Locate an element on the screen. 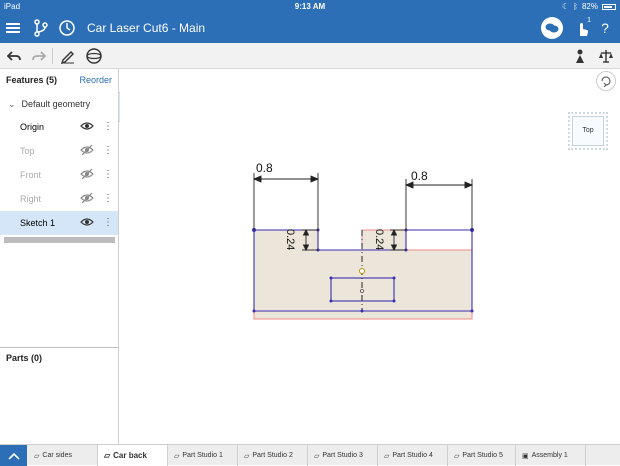  chevron-down-icon: ⌄ is located at coordinates (12, 104).